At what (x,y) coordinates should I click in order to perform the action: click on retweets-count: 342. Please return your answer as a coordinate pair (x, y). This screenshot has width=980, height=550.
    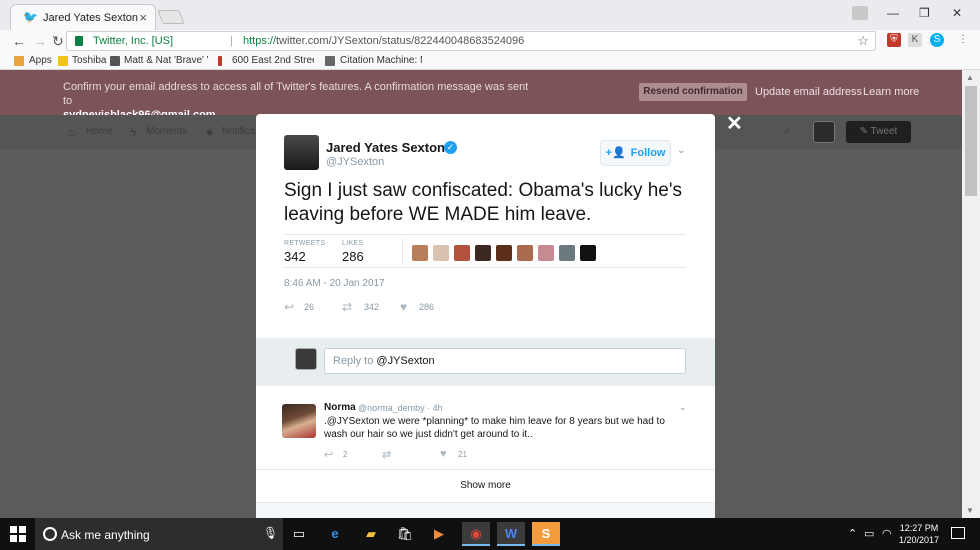
    Looking at the image, I should click on (295, 256).